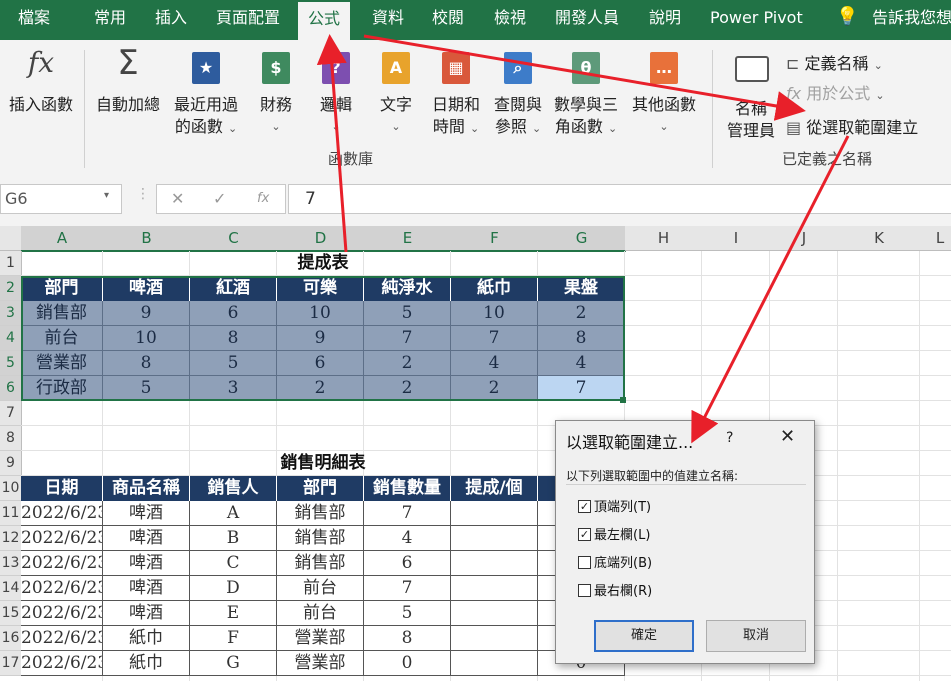  What do you see at coordinates (584, 77) in the screenshot?
I see `arrow-to-create-from-selection` at bounding box center [584, 77].